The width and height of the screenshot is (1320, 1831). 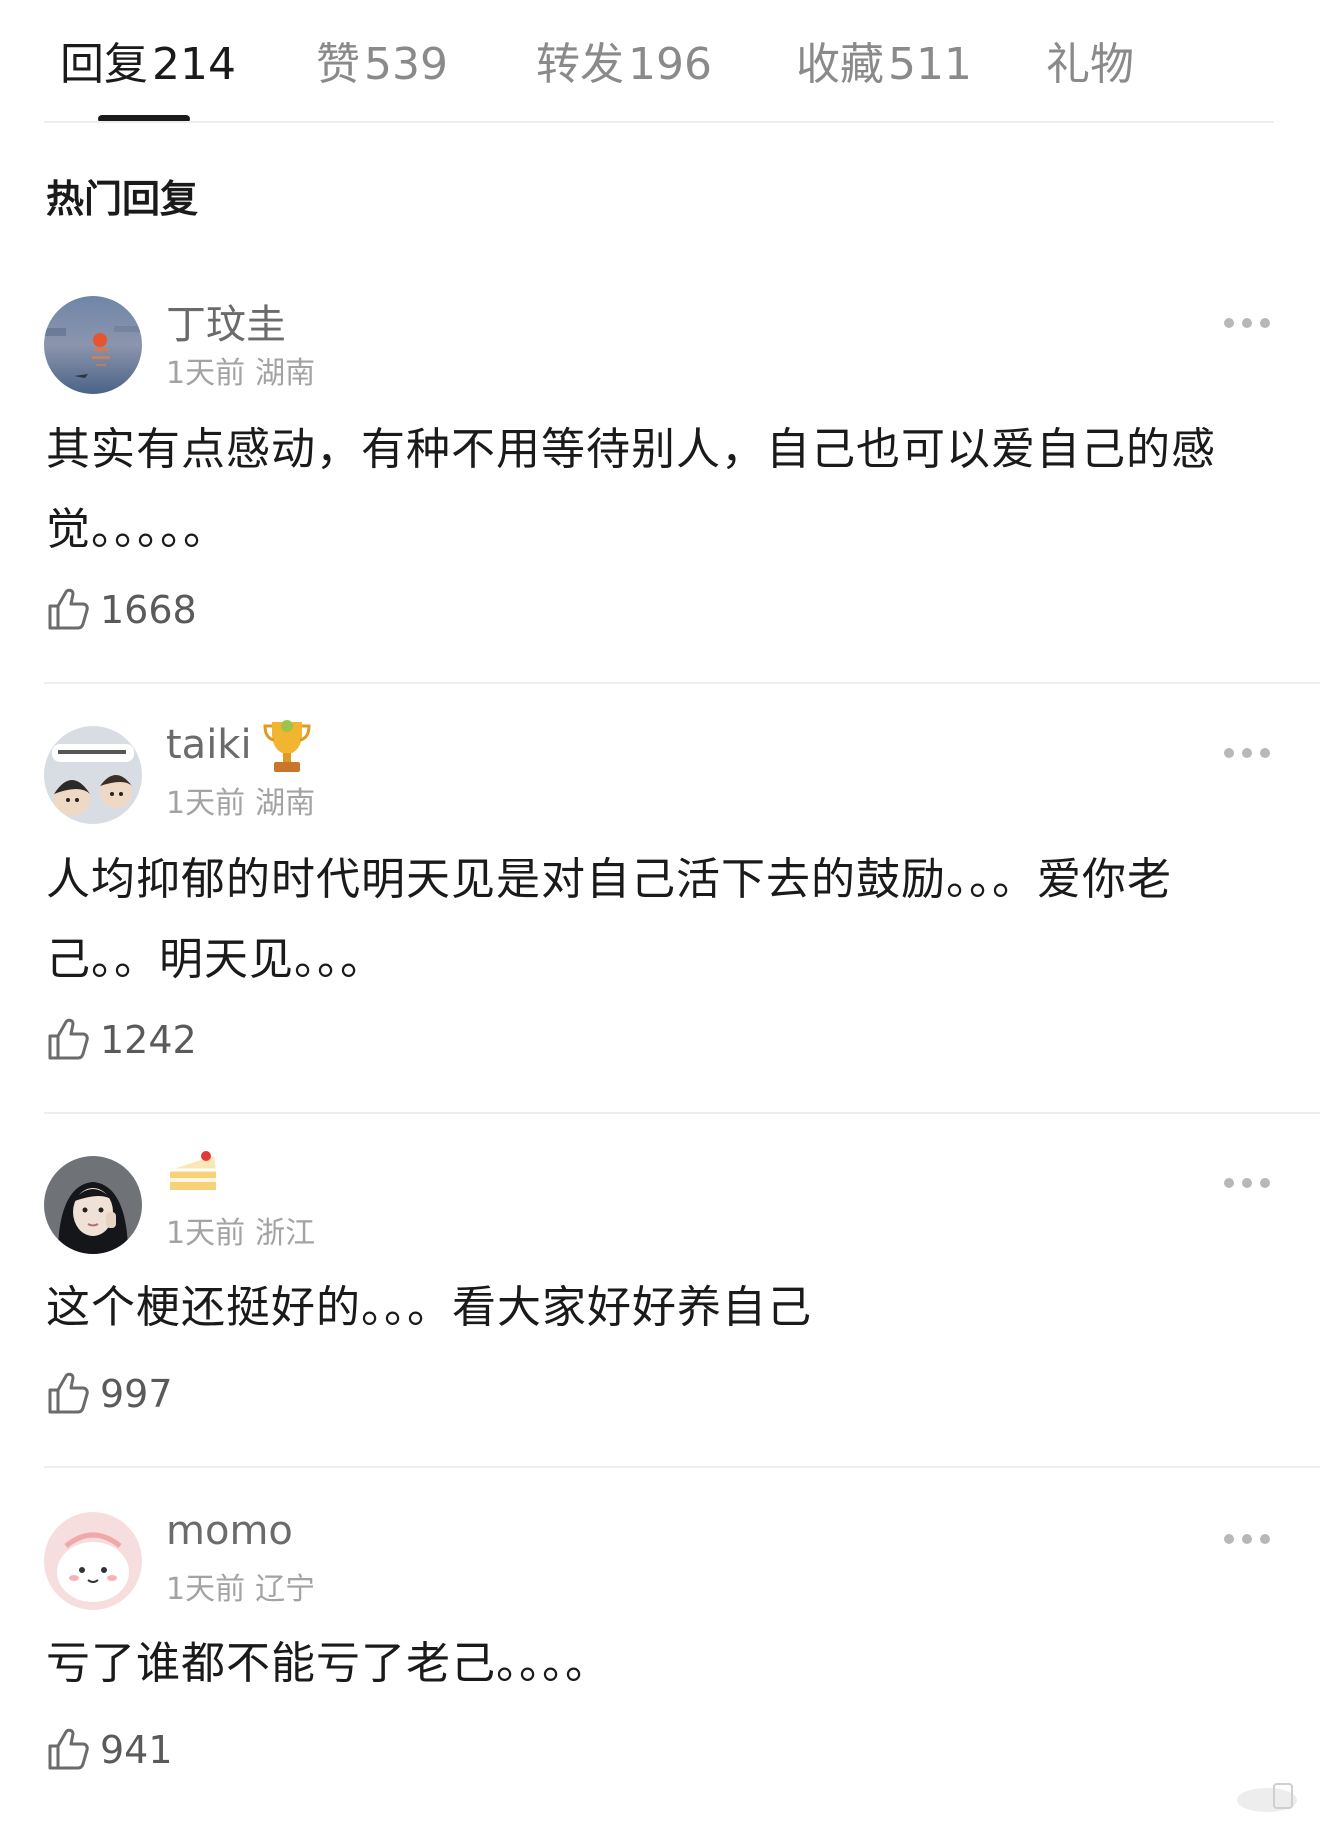 I want to click on comment-meta: 1天前 浙江, so click(x=240, y=1230).